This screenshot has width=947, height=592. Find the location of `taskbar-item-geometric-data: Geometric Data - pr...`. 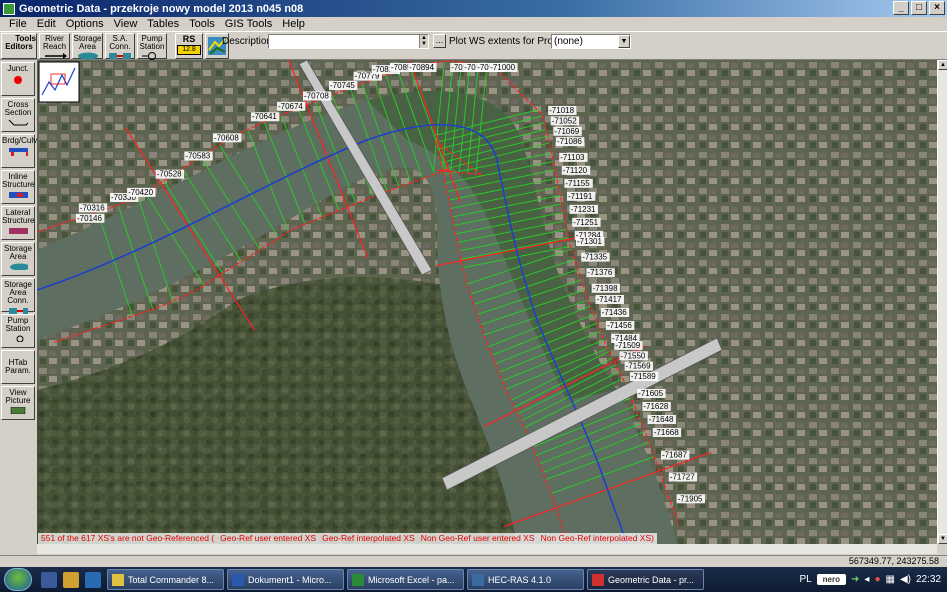

taskbar-item-geometric-data: Geometric Data - pr... is located at coordinates (645, 579).